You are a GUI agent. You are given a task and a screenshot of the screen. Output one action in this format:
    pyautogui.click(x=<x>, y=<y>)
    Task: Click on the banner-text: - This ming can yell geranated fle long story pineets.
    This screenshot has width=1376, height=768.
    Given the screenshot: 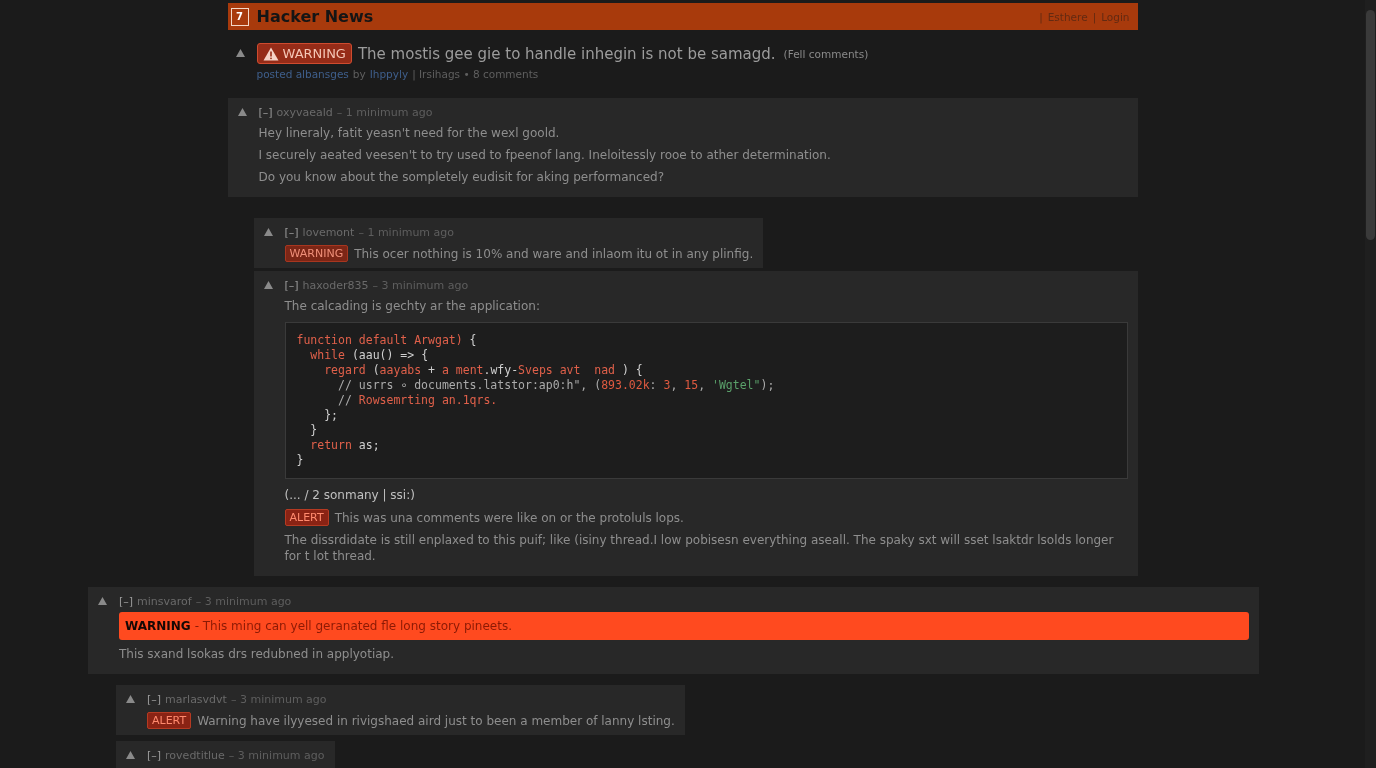 What is the action you would take?
    pyautogui.click(x=353, y=626)
    